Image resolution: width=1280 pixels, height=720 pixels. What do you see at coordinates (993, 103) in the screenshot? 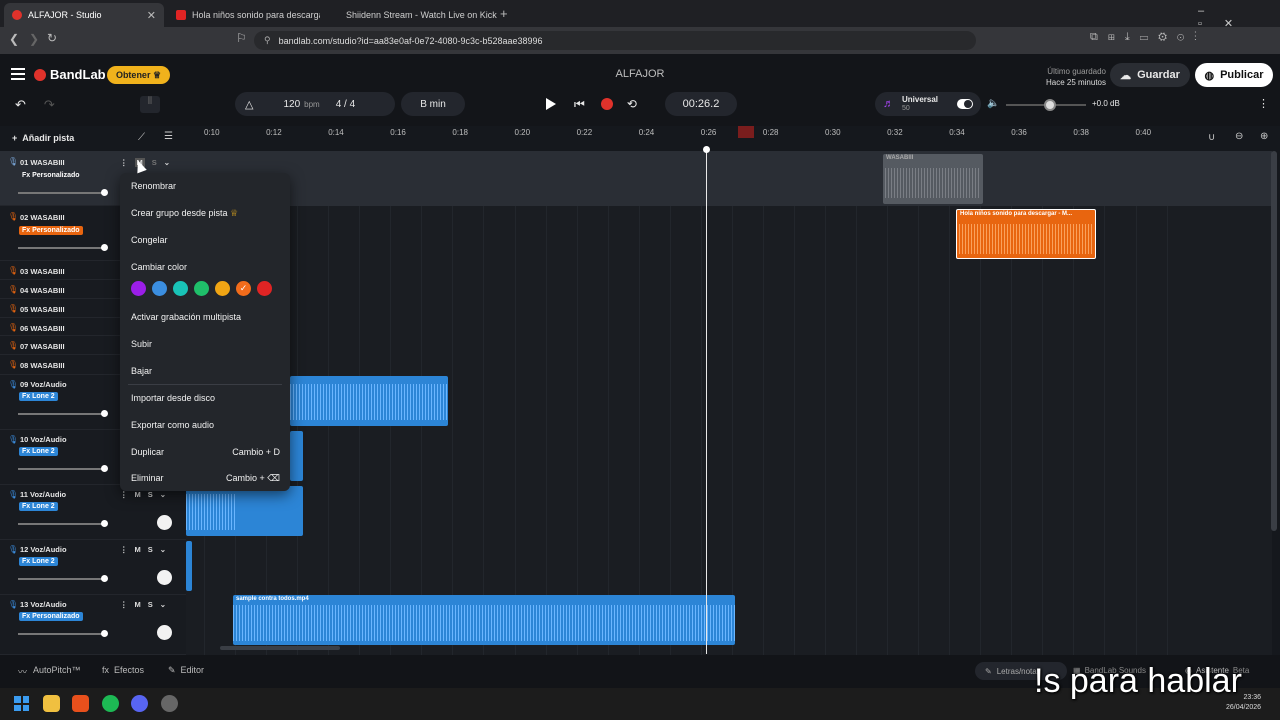
I see `speaker-icon: 🔈` at bounding box center [993, 103].